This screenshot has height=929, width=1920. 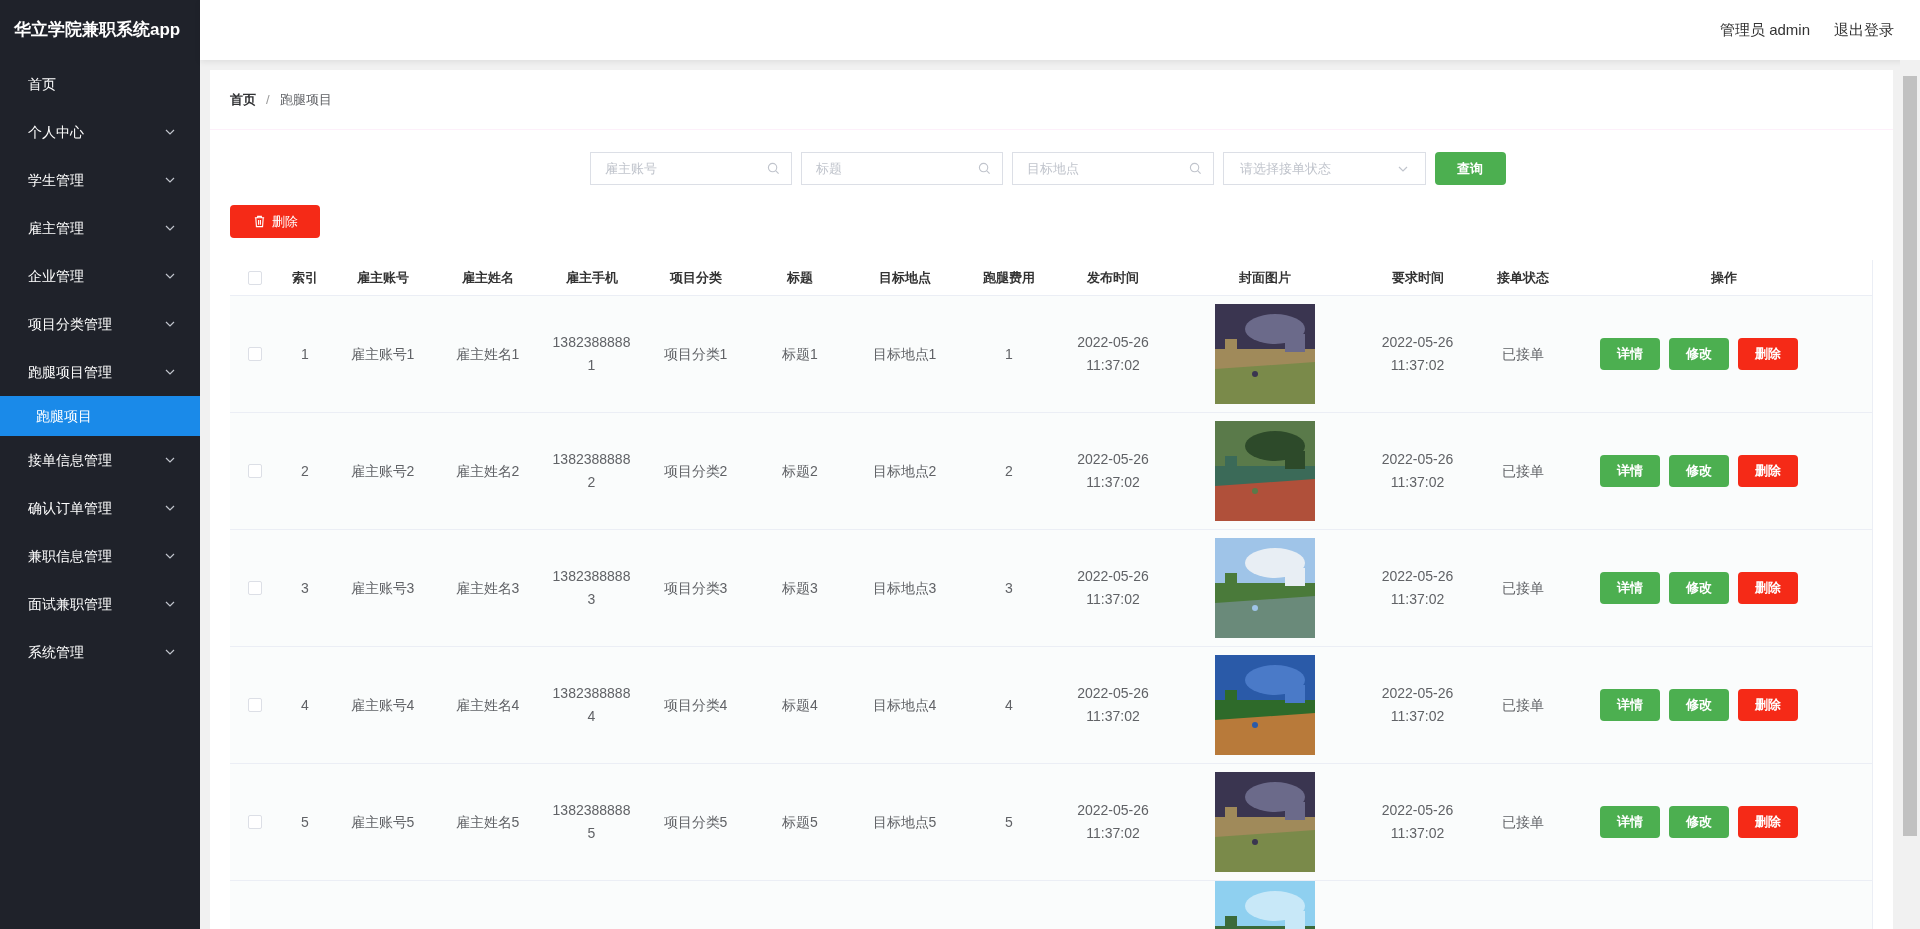 What do you see at coordinates (100, 604) in the screenshot?
I see `sidebar-item: 面试兼职管理` at bounding box center [100, 604].